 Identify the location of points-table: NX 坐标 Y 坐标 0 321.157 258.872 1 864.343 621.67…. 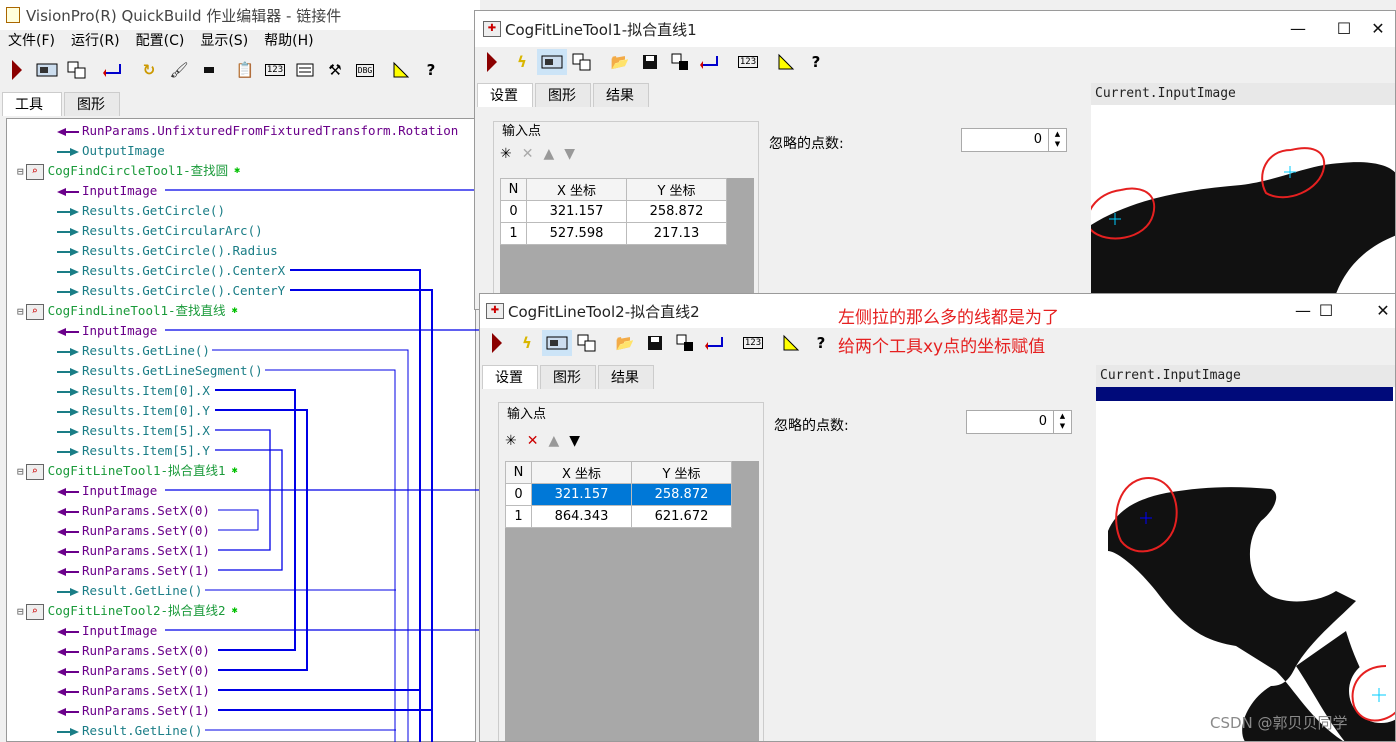
(618, 494).